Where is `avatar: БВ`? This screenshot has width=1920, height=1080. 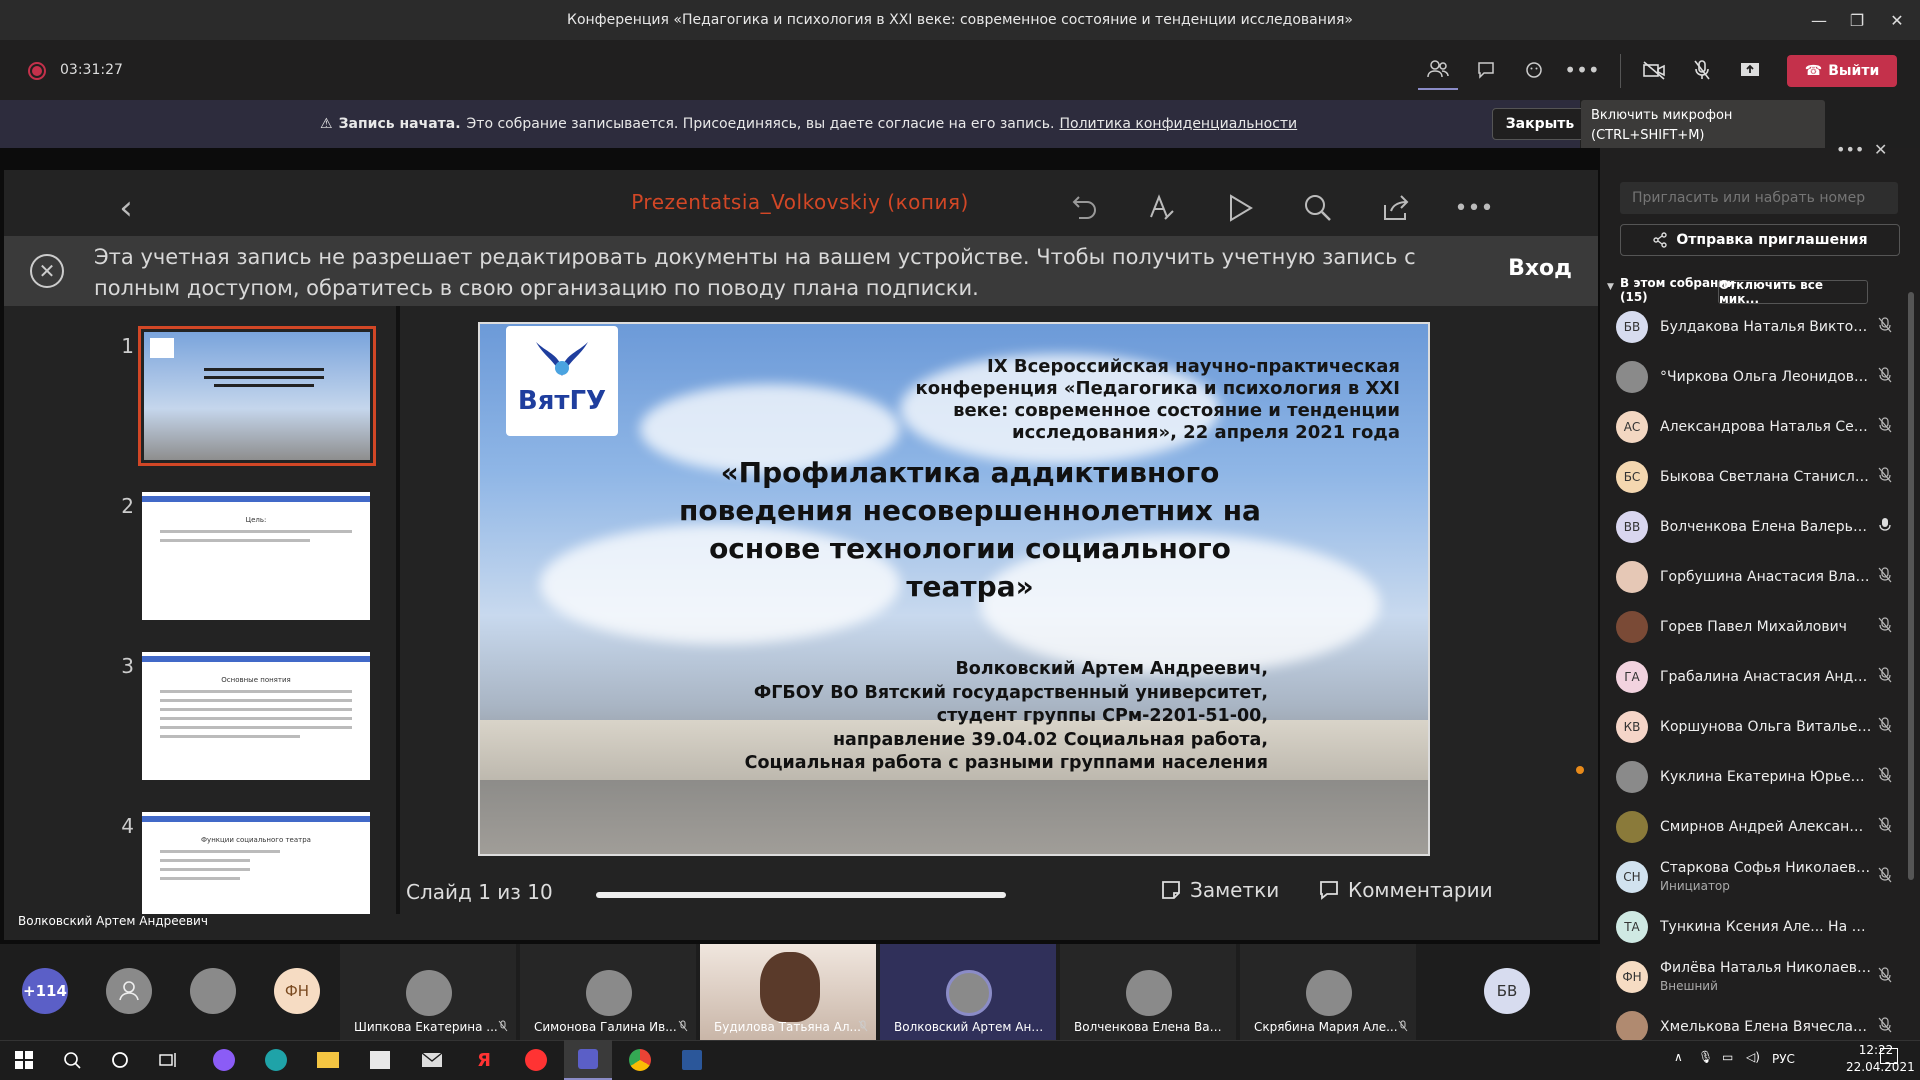
avatar: БВ is located at coordinates (1507, 991).